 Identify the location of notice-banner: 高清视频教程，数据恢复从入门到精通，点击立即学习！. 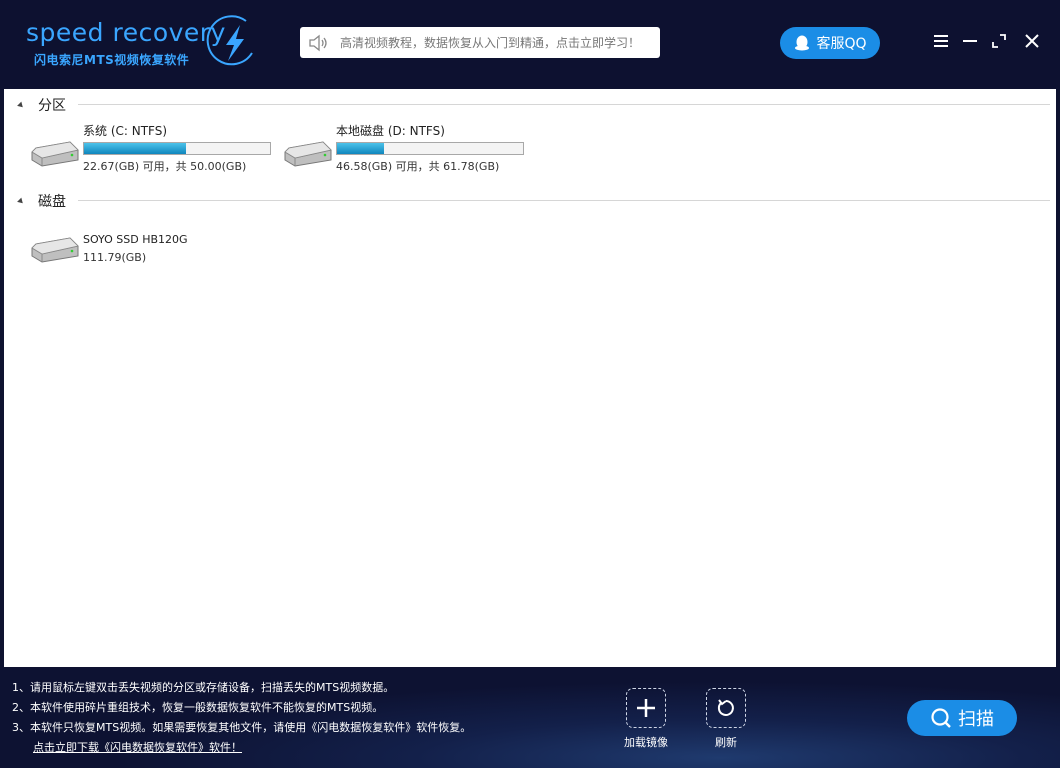
(480, 42).